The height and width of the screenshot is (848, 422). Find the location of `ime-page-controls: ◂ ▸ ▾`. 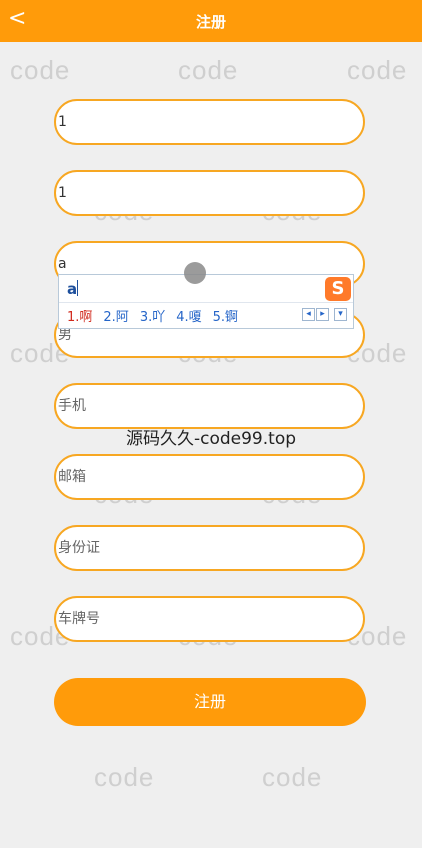

ime-page-controls: ◂ ▸ ▾ is located at coordinates (324, 314).